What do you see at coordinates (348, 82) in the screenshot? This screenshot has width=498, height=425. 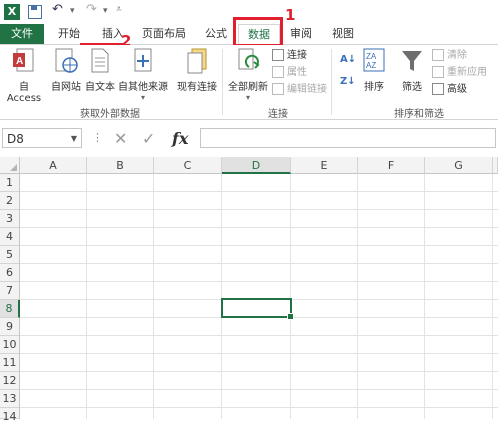 I see `sort-descending-icon: Z↓` at bounding box center [348, 82].